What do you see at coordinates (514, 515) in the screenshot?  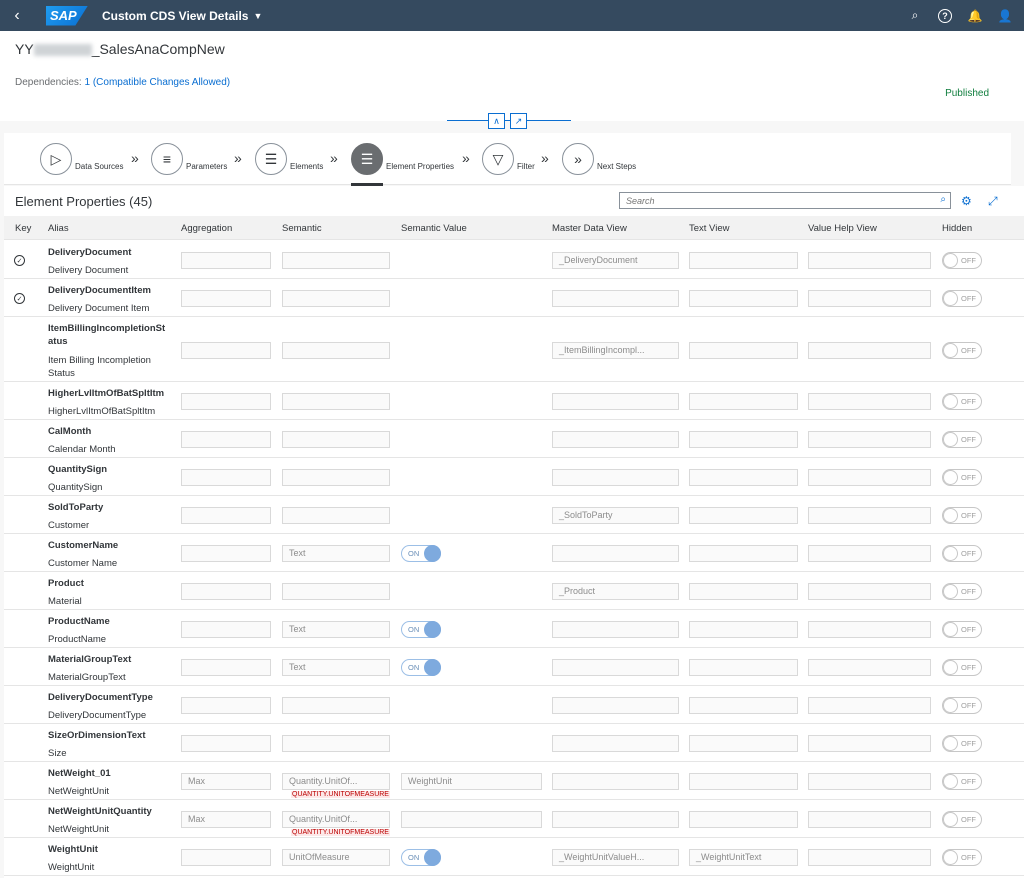 I see `table-row: SoldToParty Customer _SoldToParty OFF` at bounding box center [514, 515].